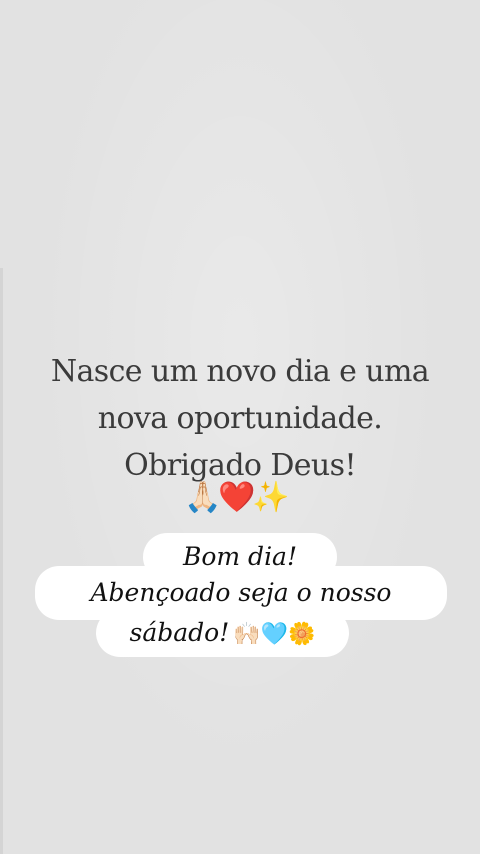  I want to click on caption-line-2: Abençoado seja o nosso, so click(241, 592).